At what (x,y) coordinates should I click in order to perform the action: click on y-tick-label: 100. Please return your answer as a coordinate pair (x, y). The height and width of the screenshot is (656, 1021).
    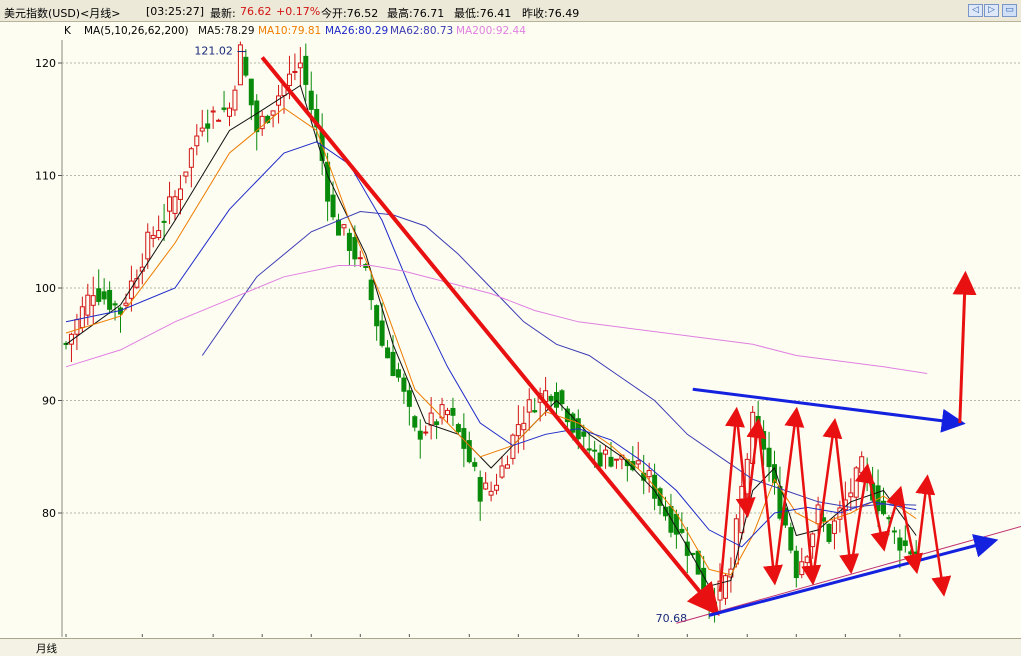
    Looking at the image, I should click on (45, 288).